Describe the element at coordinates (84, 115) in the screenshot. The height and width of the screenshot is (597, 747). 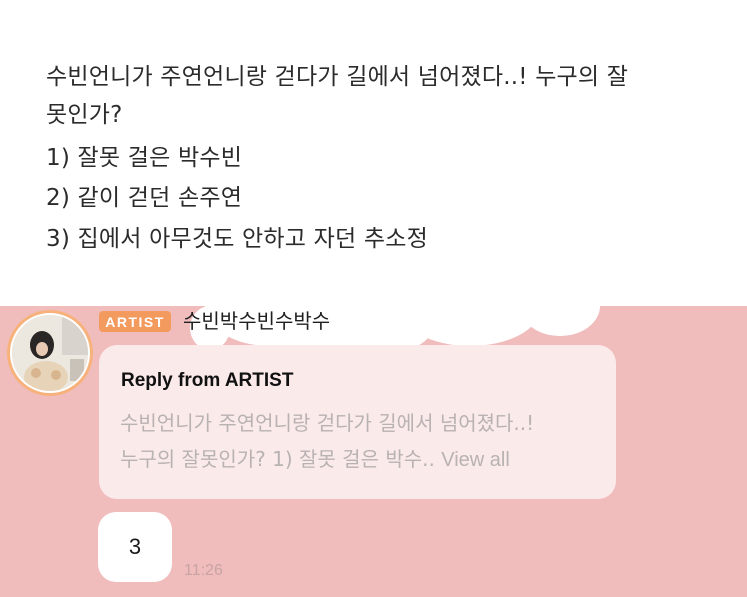
I see `post-line-2: 못인가?` at that location.